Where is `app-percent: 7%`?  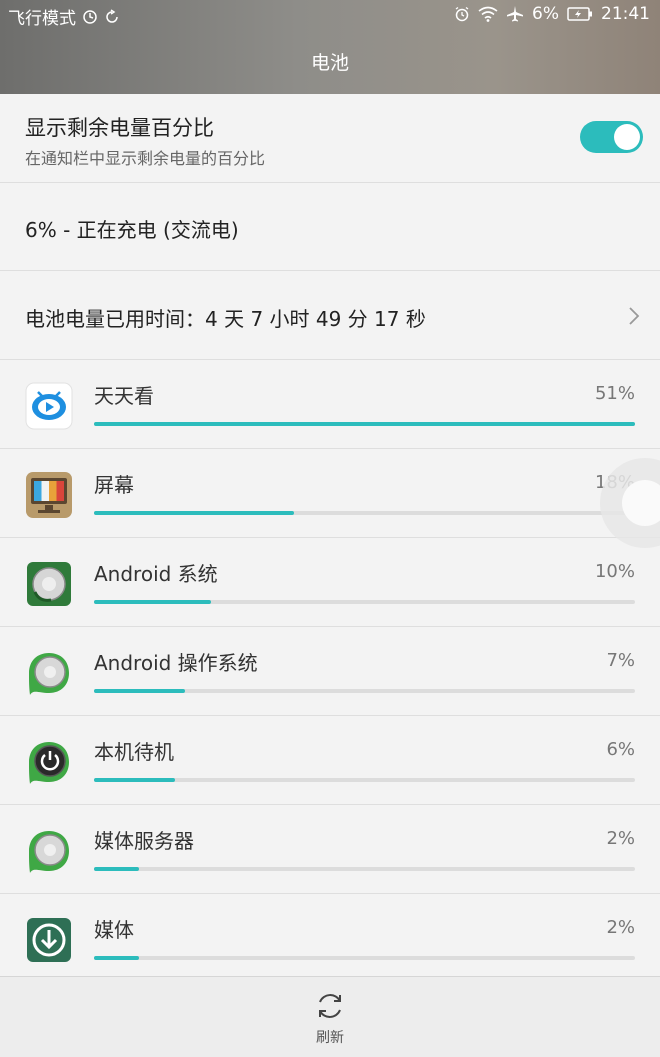 app-percent: 7% is located at coordinates (620, 660).